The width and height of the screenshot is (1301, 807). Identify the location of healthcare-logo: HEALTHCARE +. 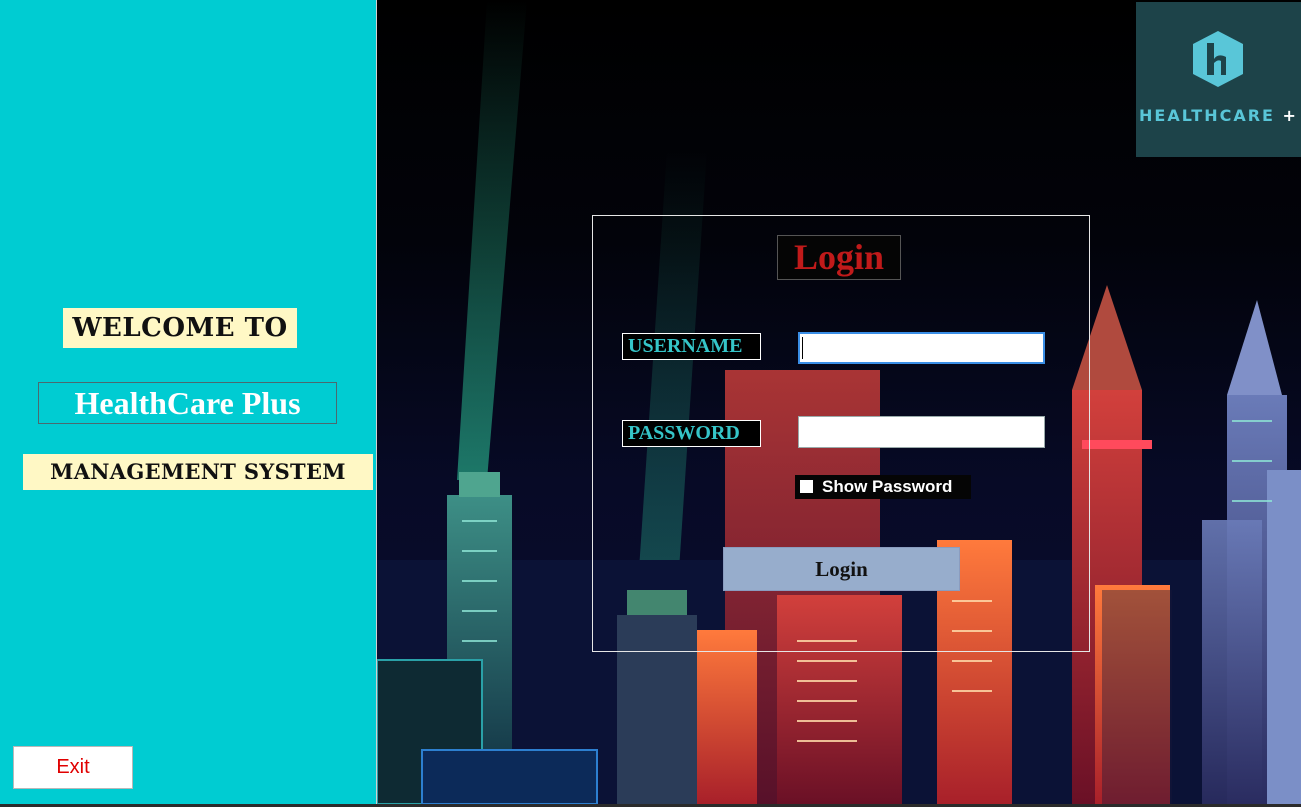
(1218, 79).